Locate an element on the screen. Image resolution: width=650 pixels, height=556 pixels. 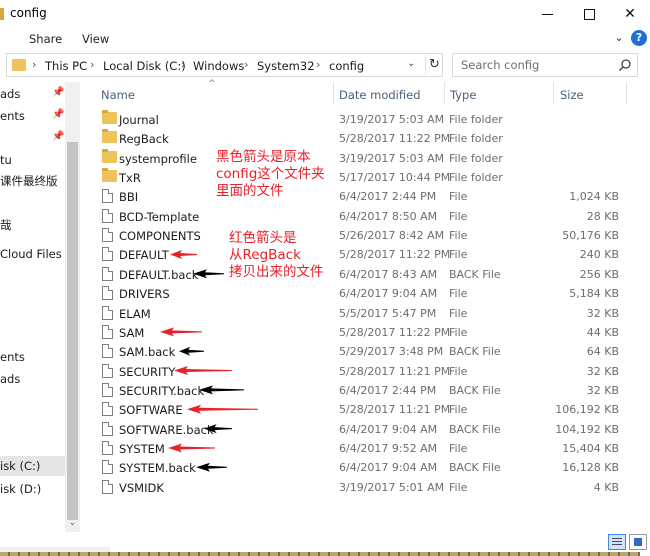
file-row: SAM 5/28/2017 11:22 PM File 44 KB is located at coordinates (363, 332).